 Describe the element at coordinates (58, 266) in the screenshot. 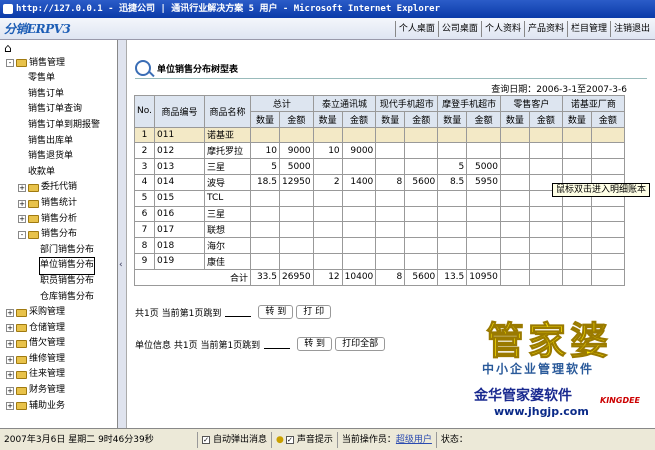

I see `sidebar-item: 单位销售分布` at that location.